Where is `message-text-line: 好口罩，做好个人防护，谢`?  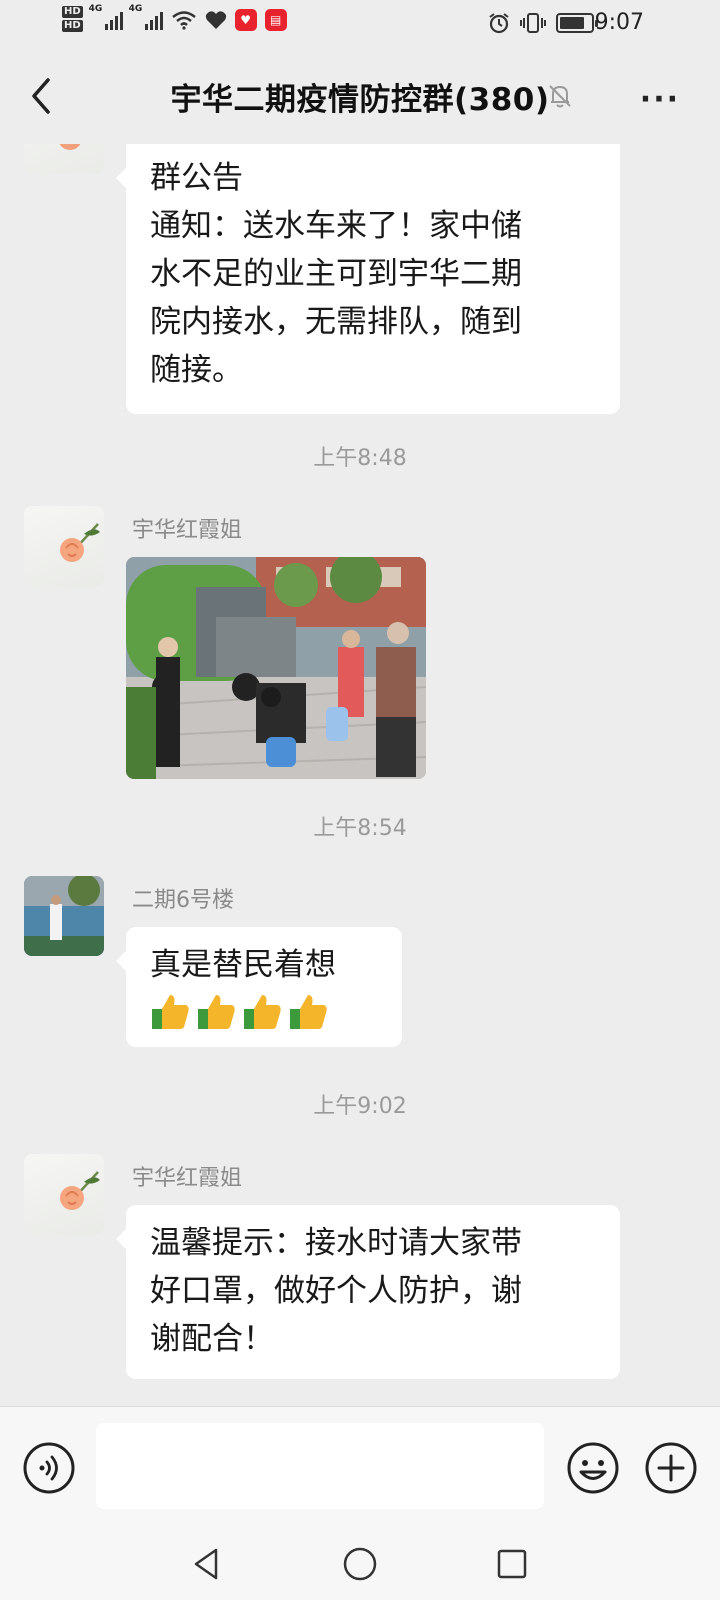
message-text-line: 好口罩，做好个人防护，谢 is located at coordinates (336, 1291).